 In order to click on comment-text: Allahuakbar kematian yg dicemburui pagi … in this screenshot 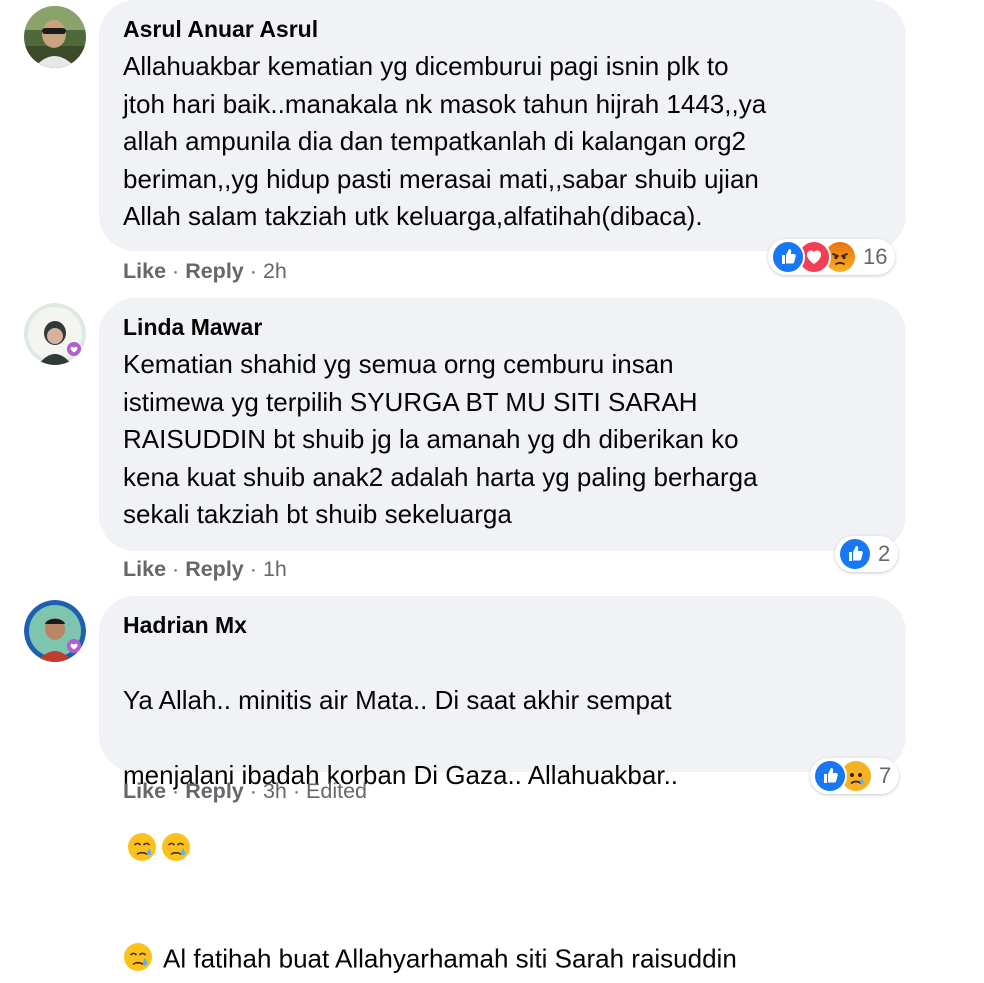, I will do `click(445, 141)`.